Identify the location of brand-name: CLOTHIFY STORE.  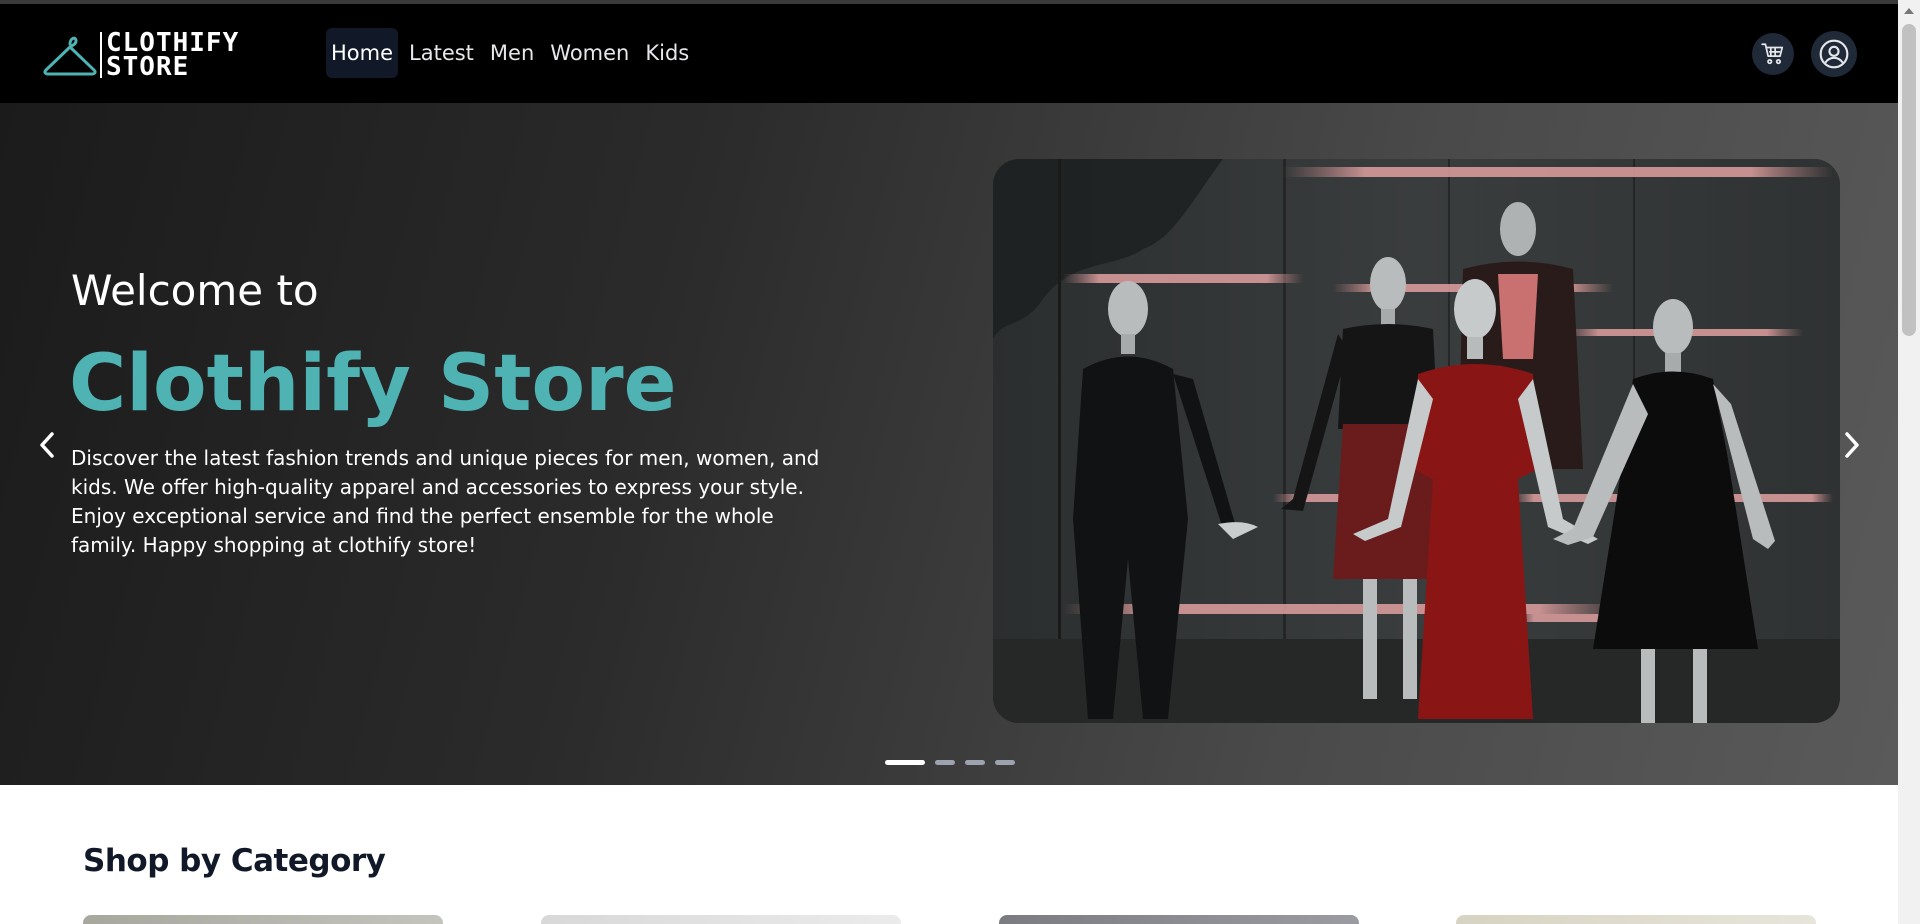
(172, 56).